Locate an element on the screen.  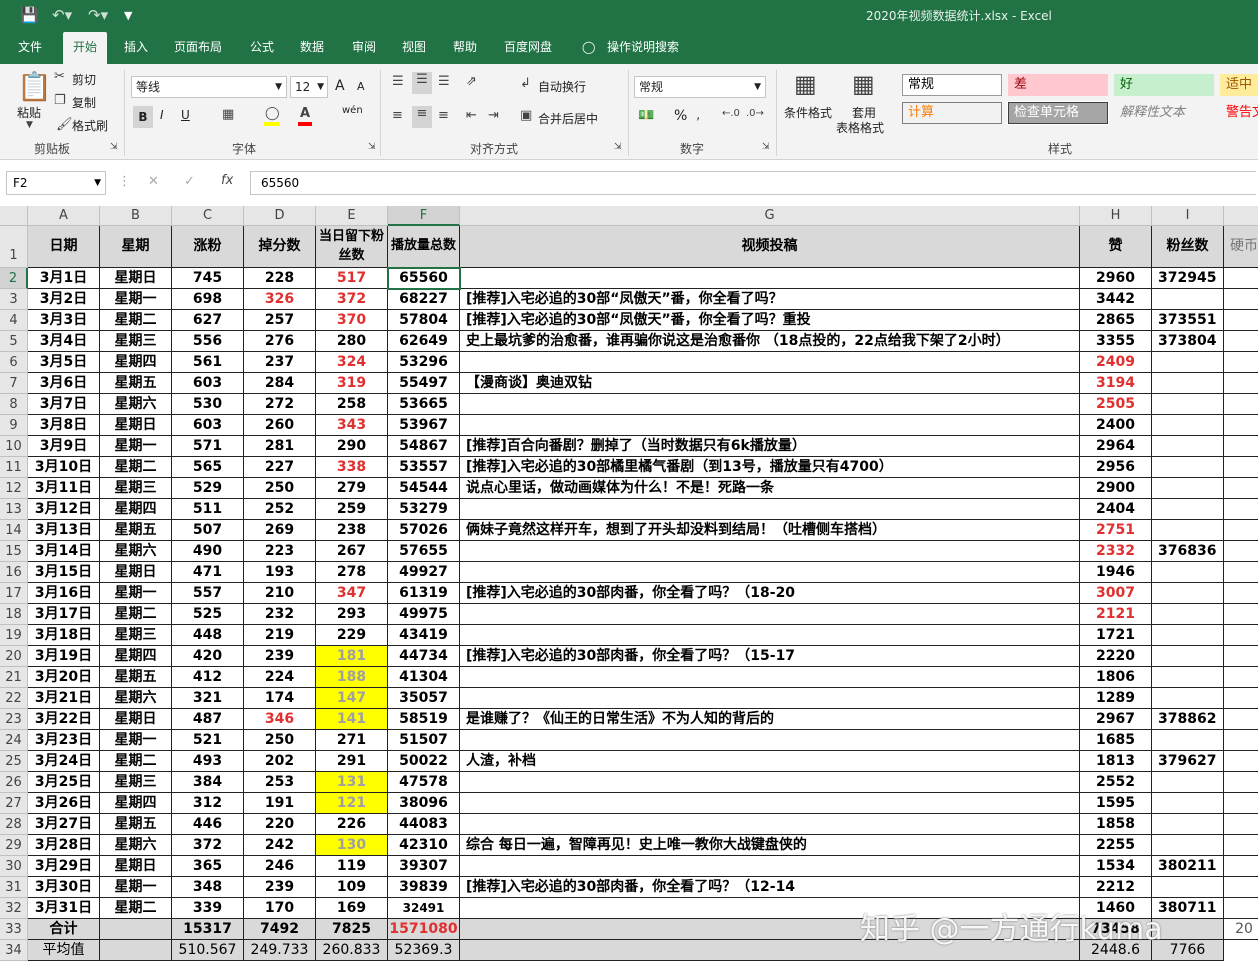
decrease-indent-icon: ⇤ is located at coordinates (471, 115).